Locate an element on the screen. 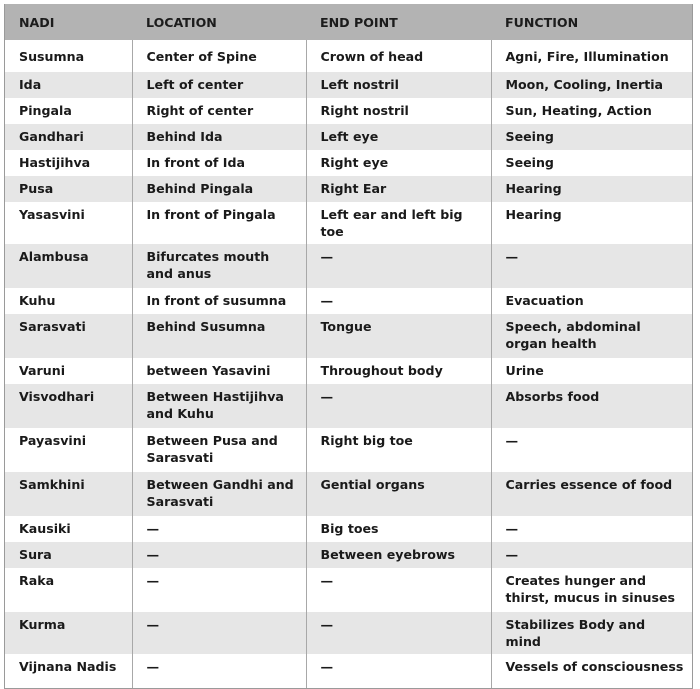 Image resolution: width=700 pixels, height=689 pixels. cell-location: Right of center is located at coordinates (218, 111).